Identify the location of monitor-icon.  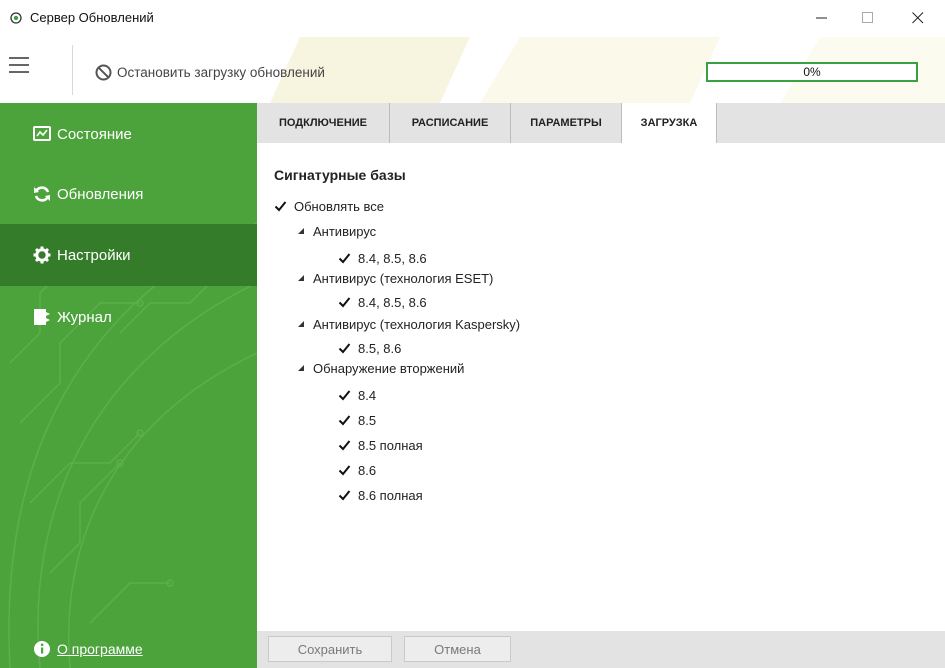
(42, 134).